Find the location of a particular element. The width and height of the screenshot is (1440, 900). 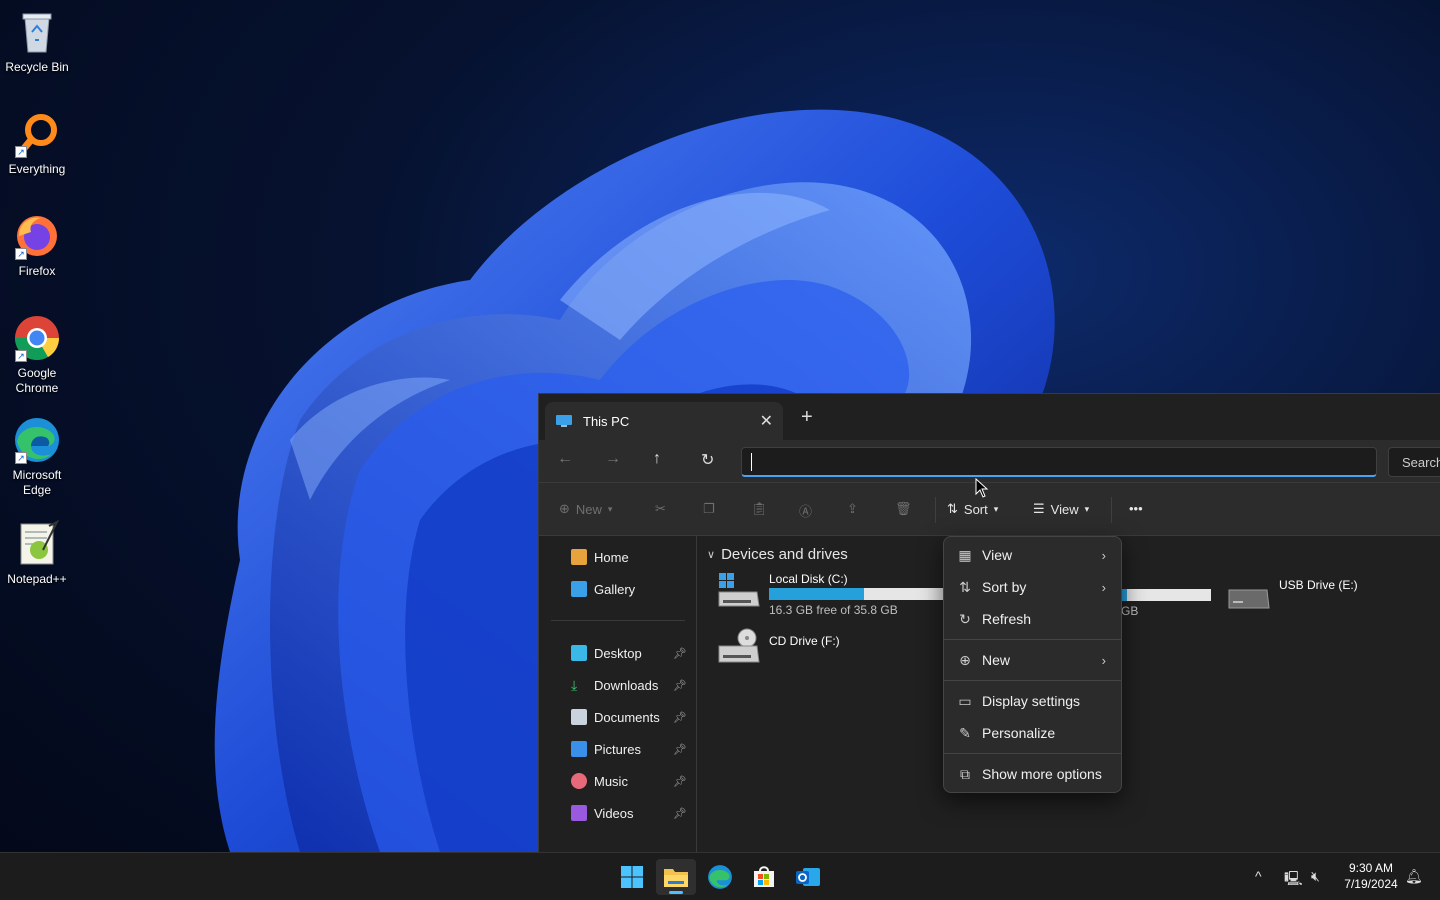

desktop-icon-recycle-bin: Recycle Bin is located at coordinates (37, 41).